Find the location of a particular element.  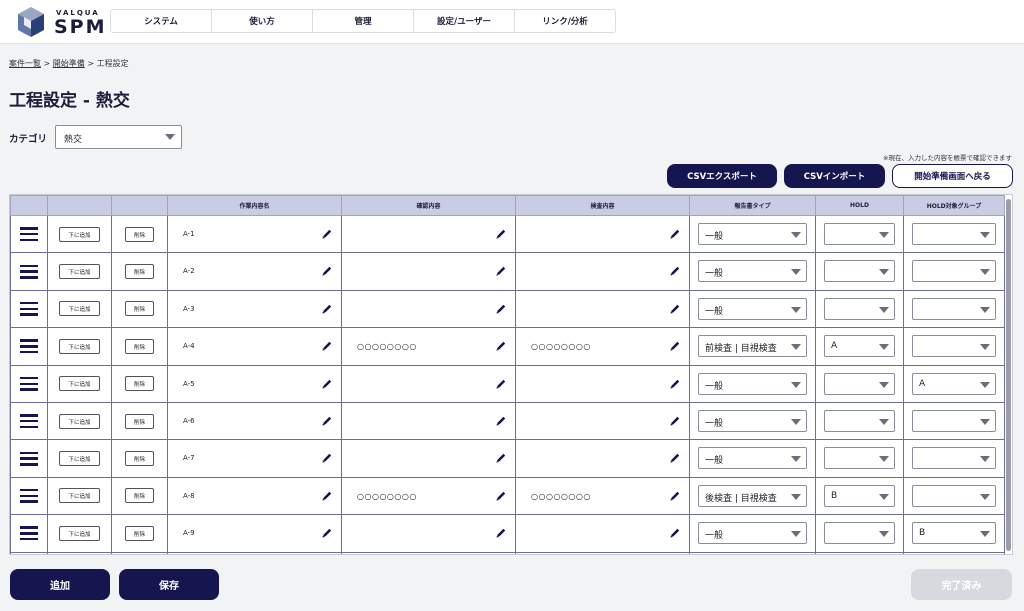

work-name-cell: A-5 is located at coordinates (254, 383).